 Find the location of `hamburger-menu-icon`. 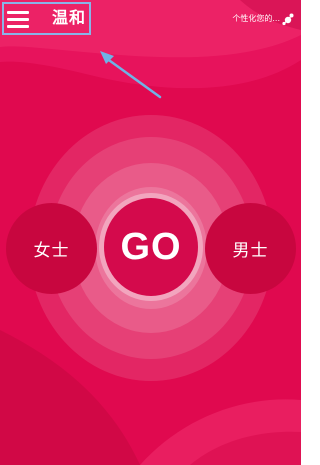

hamburger-menu-icon is located at coordinates (18, 19).